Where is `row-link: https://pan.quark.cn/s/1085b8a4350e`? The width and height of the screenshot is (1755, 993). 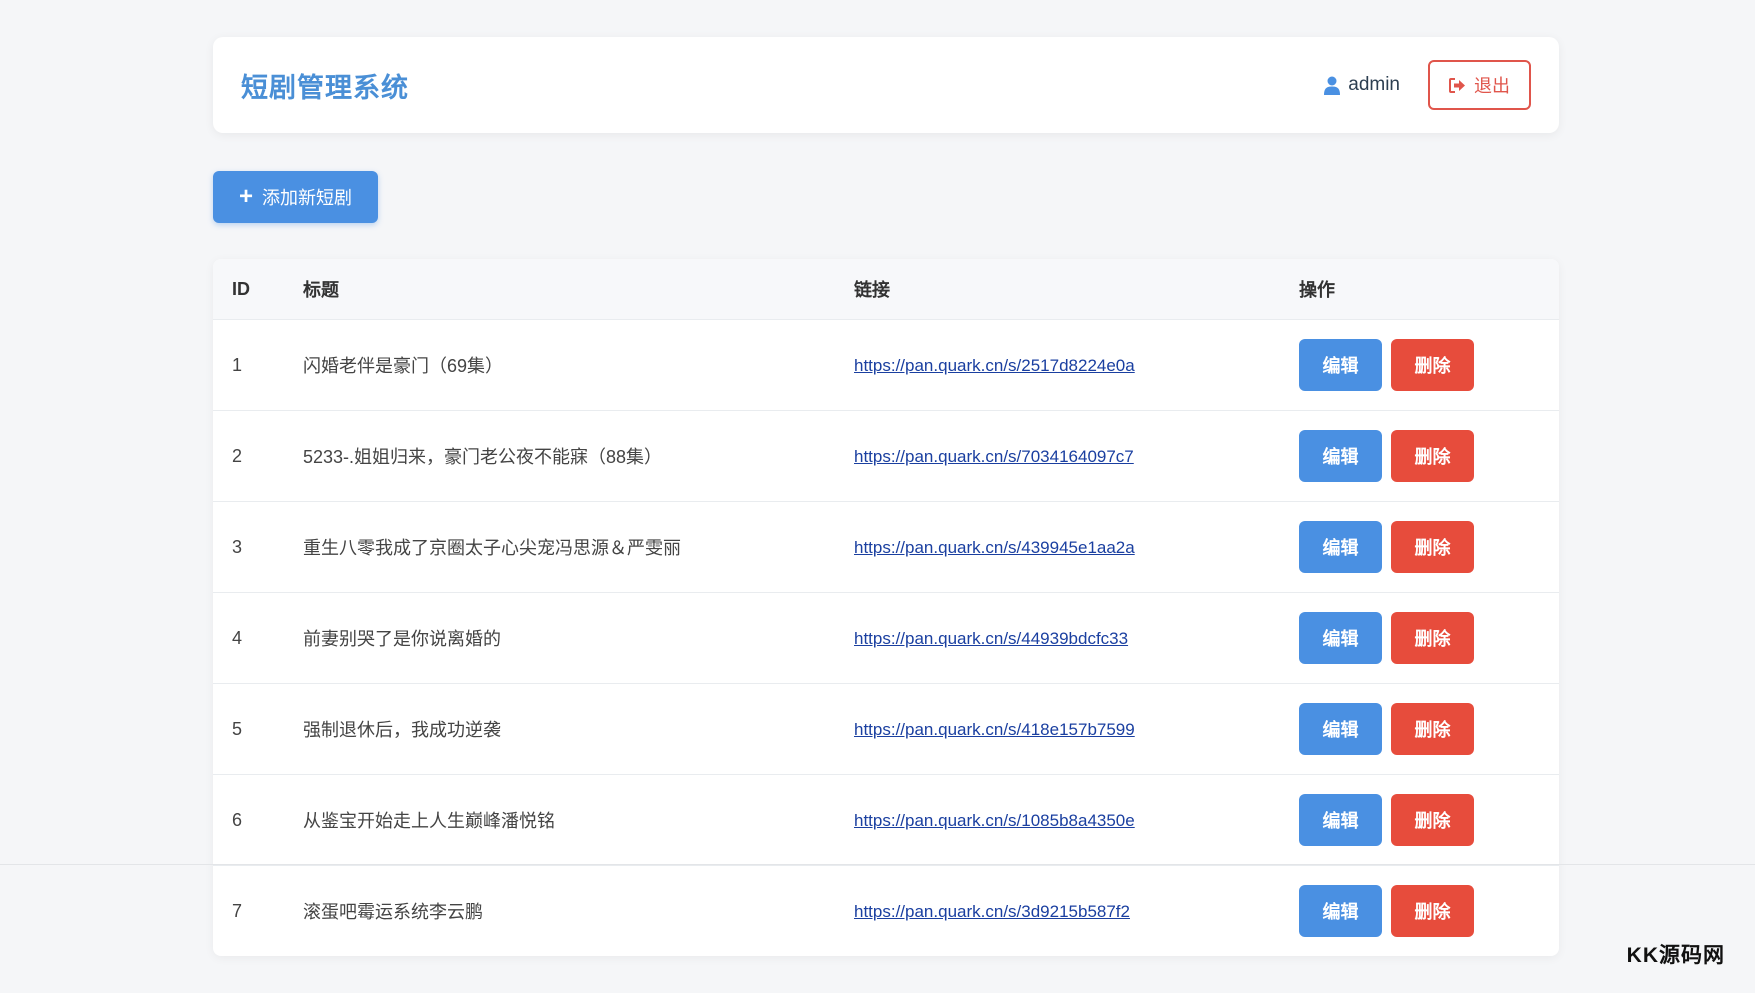 row-link: https://pan.quark.cn/s/1085b8a4350e is located at coordinates (994, 820).